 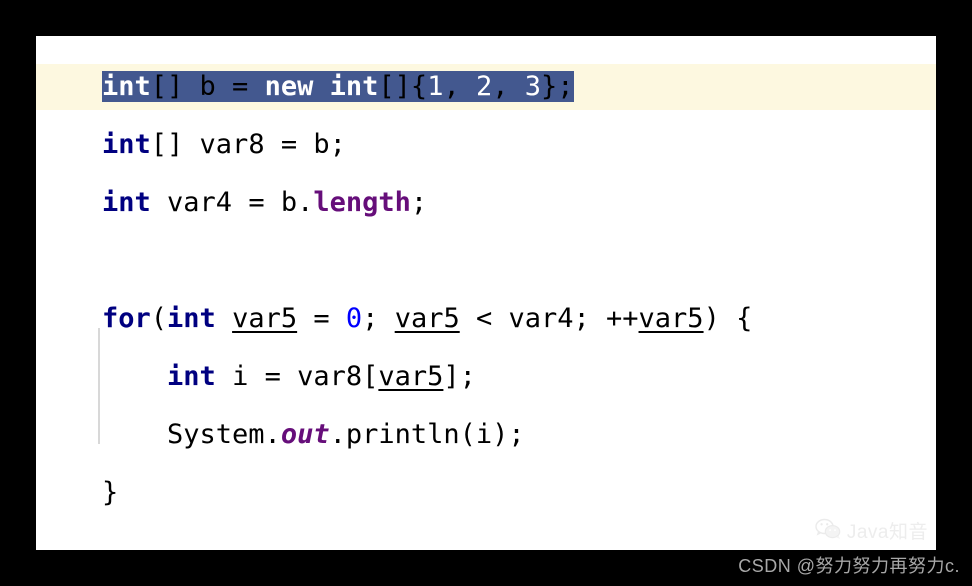 What do you see at coordinates (232, 202) in the screenshot?
I see `token-plain: var4 = b.` at bounding box center [232, 202].